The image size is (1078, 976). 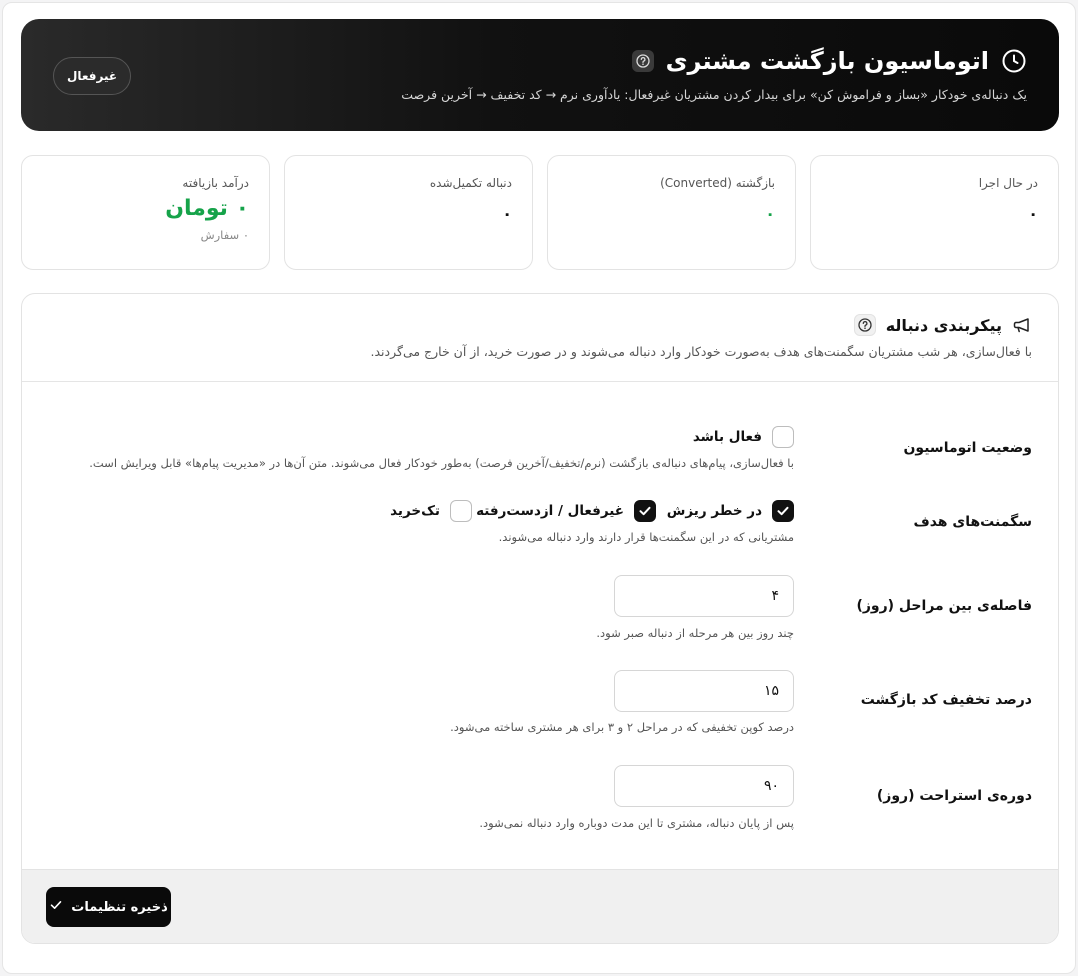 What do you see at coordinates (704, 786) in the screenshot?
I see `cooldown-input` at bounding box center [704, 786].